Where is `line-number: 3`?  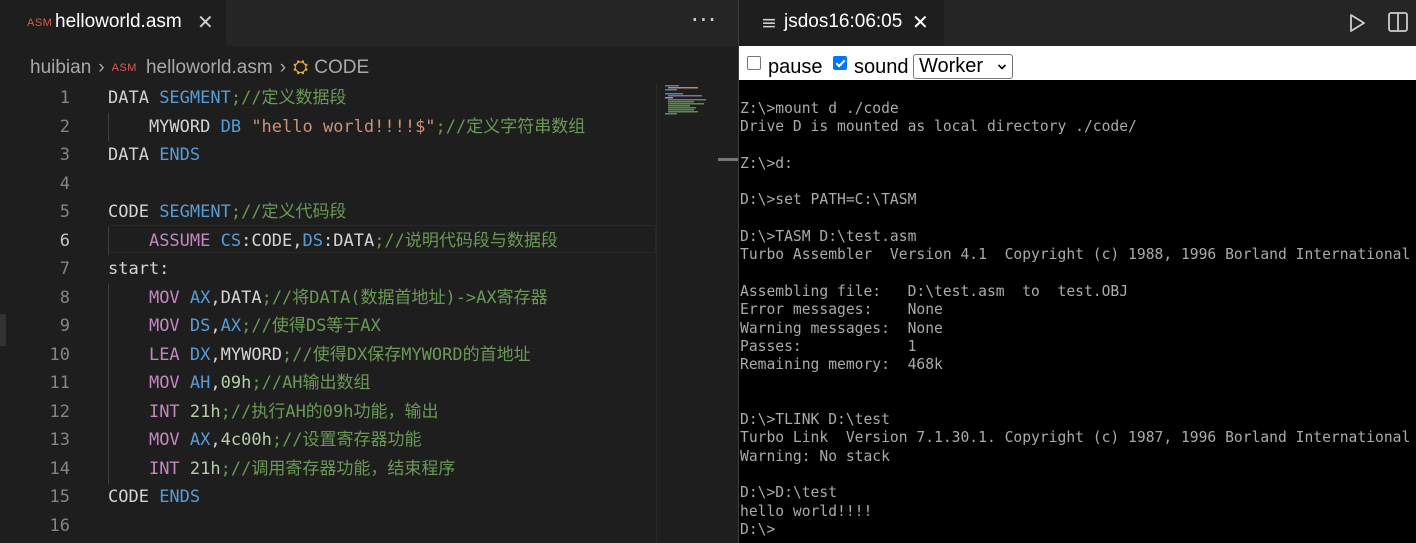 line-number: 3 is located at coordinates (64, 155).